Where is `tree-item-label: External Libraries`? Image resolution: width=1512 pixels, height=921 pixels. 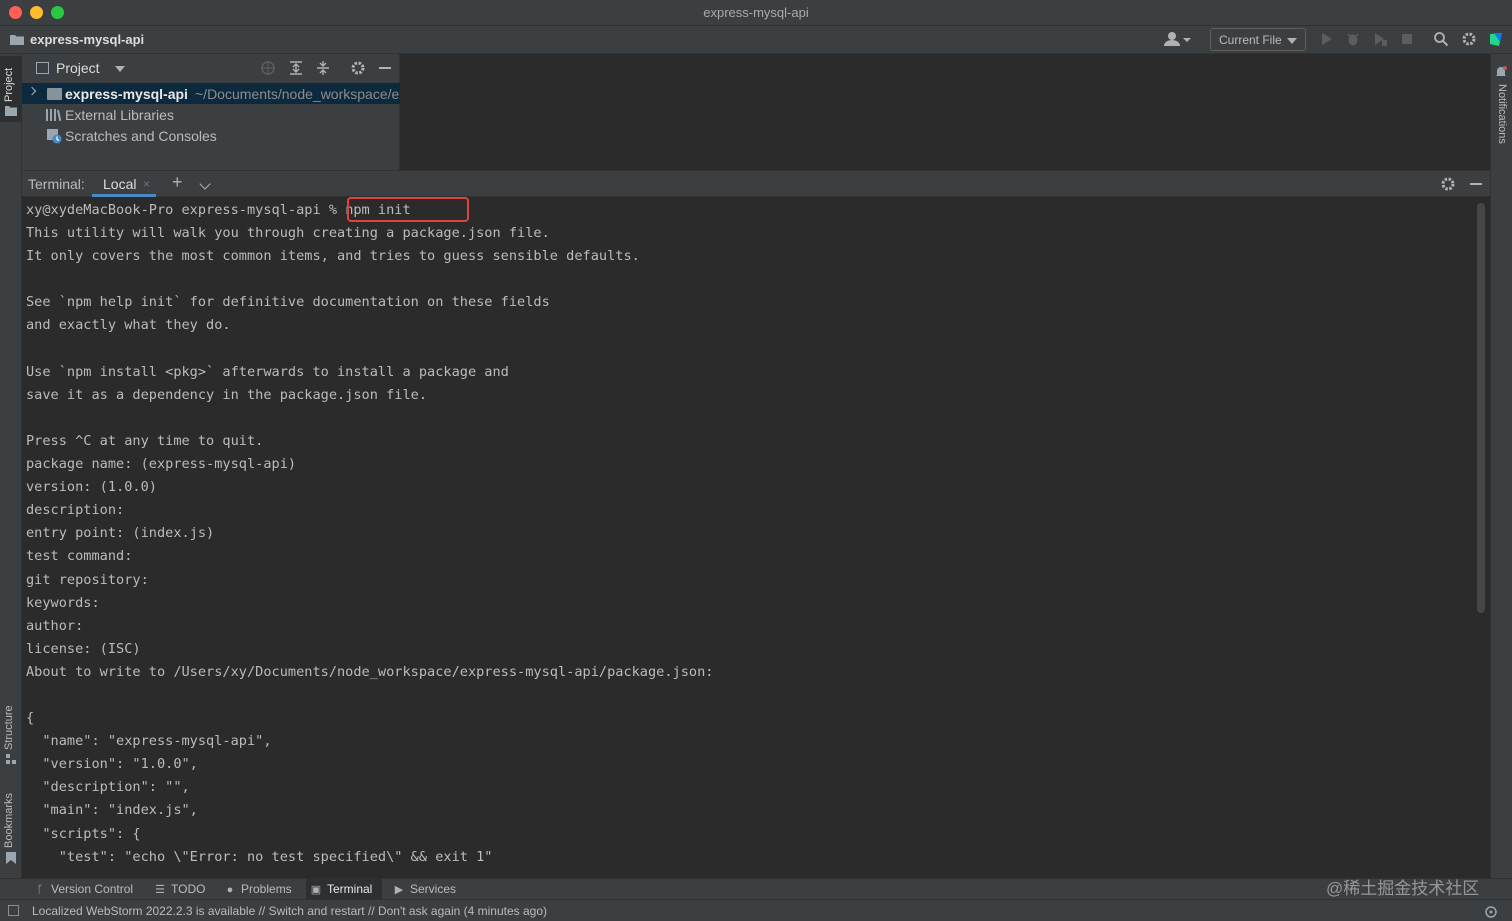
tree-item-label: External Libraries is located at coordinates (119, 115).